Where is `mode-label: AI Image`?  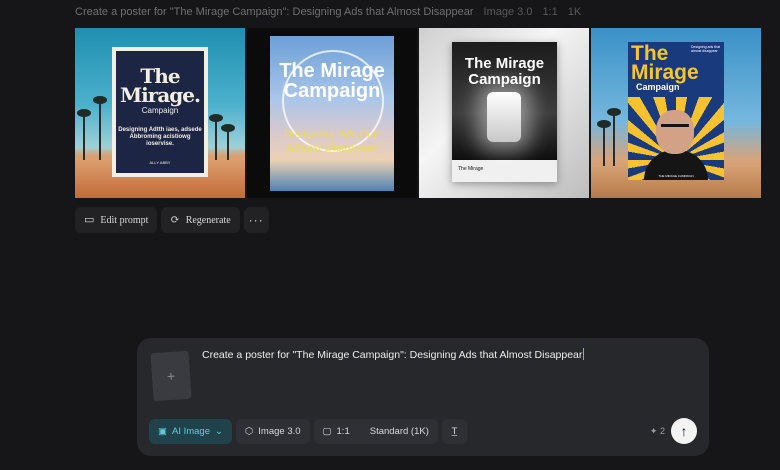
mode-label: AI Image is located at coordinates (191, 431).